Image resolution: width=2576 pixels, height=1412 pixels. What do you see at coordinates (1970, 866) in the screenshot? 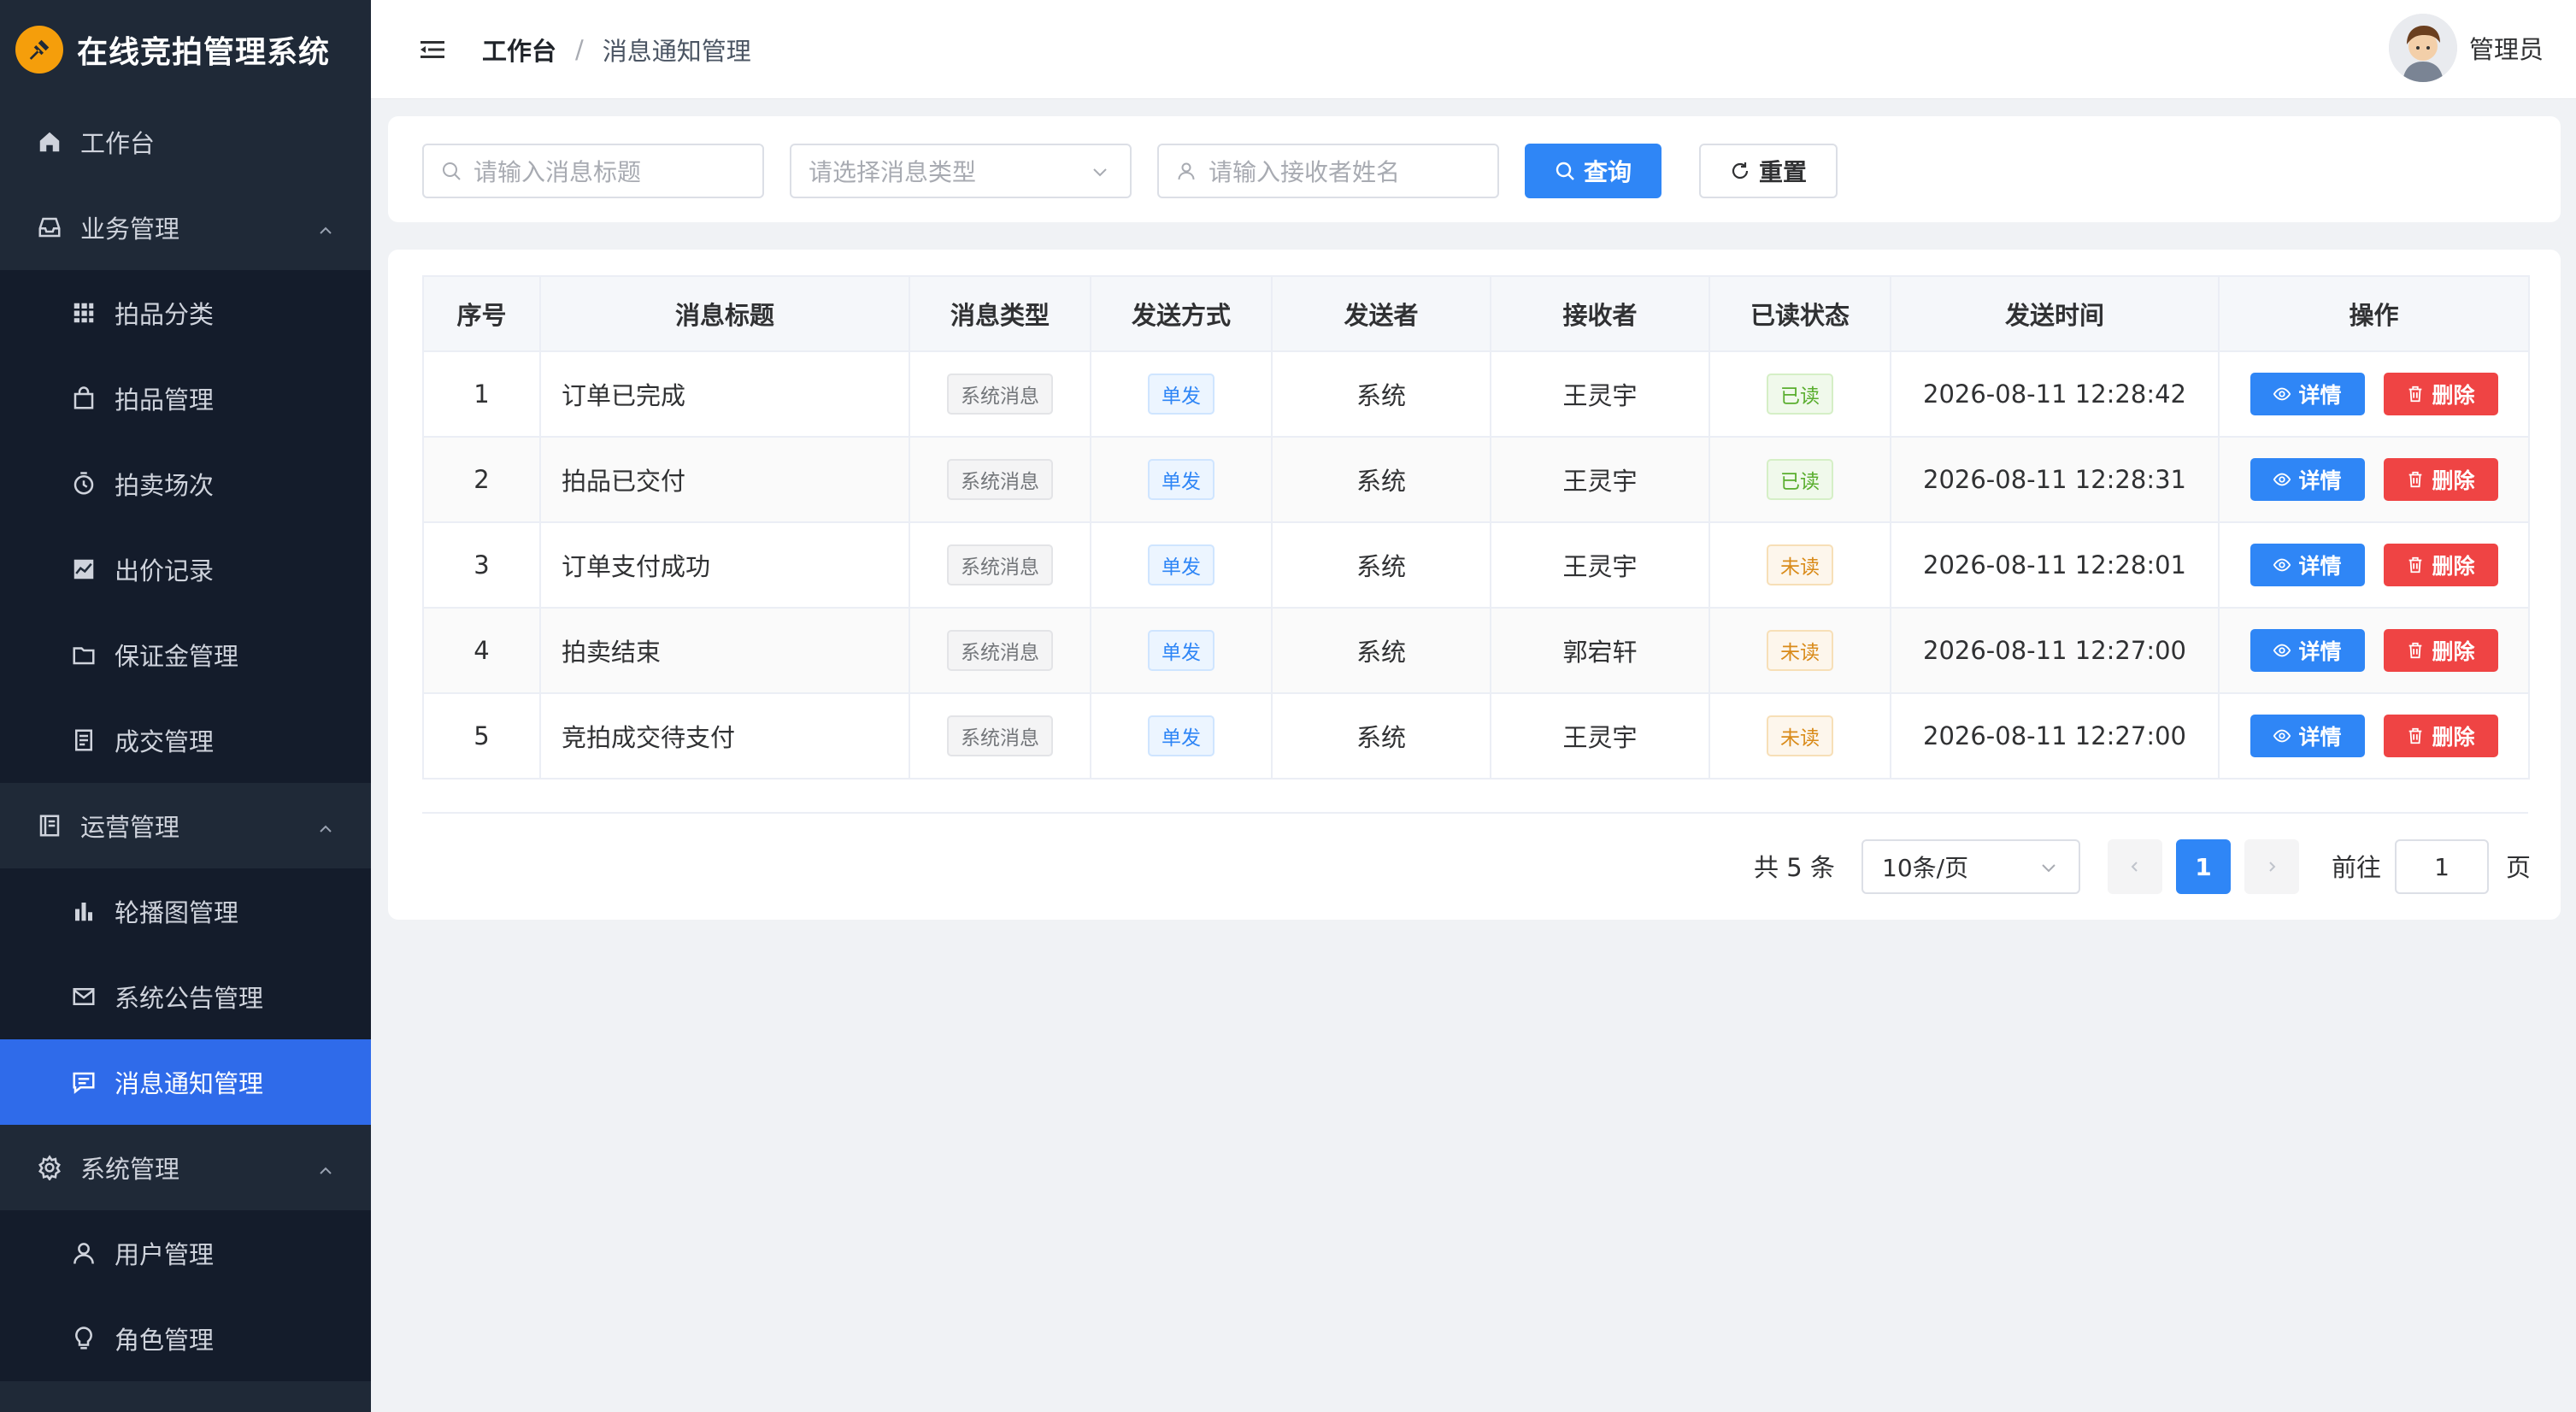
I see `page-size-select: 10条/页` at bounding box center [1970, 866].